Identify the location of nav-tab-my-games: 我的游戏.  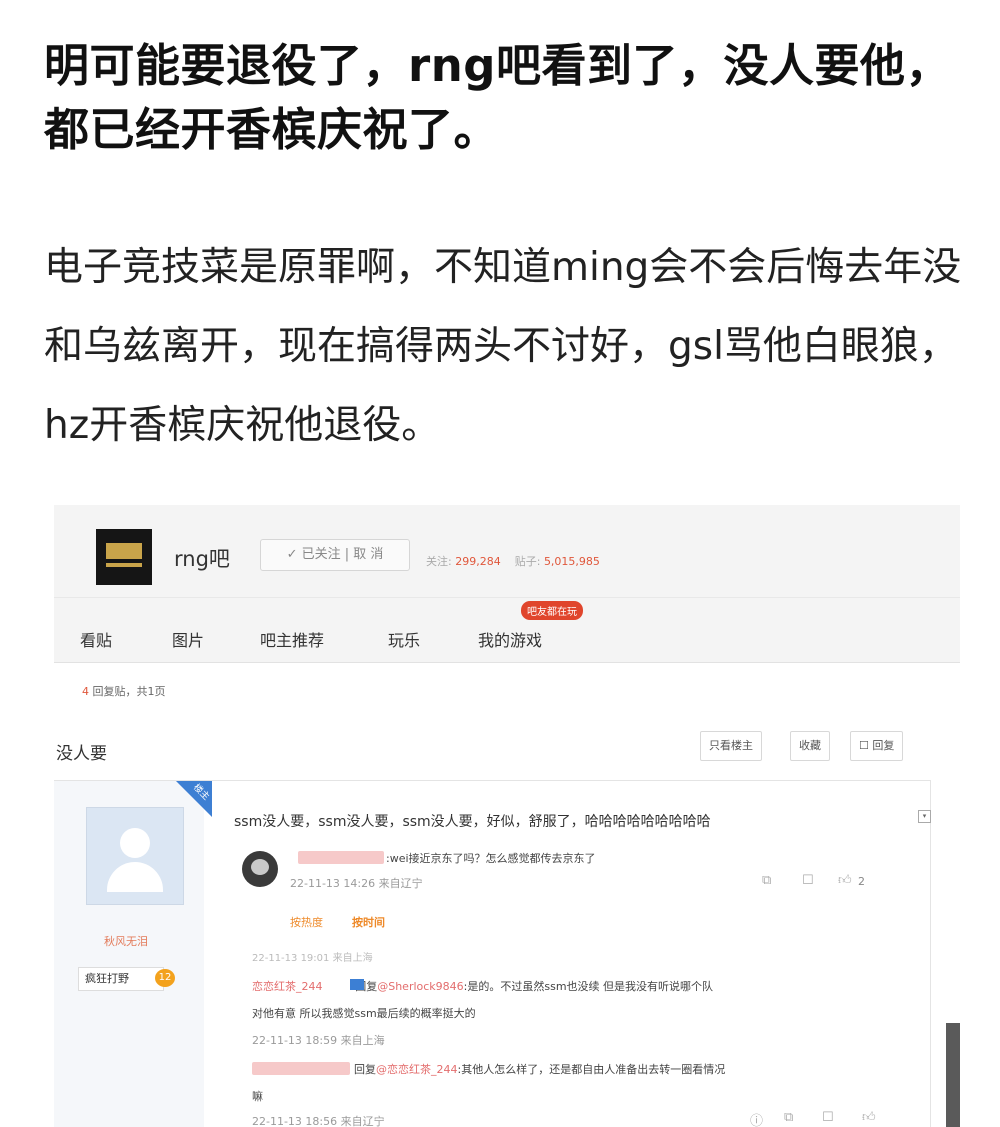
(510, 639).